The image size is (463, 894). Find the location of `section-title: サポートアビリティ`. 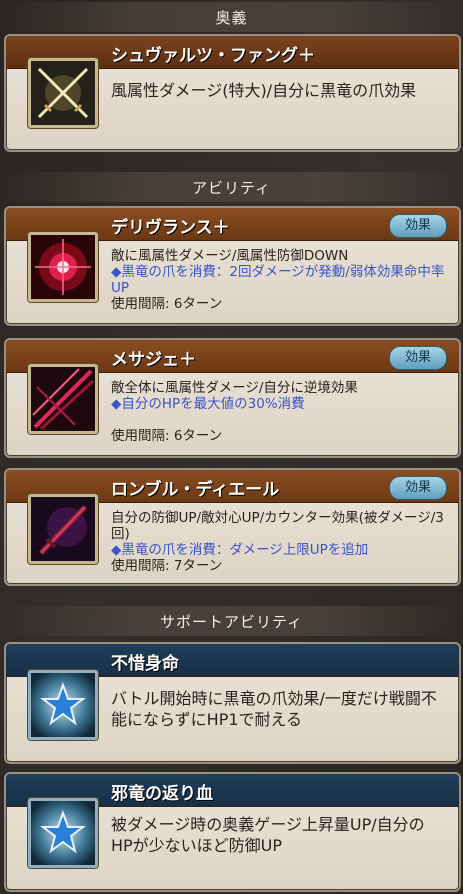

section-title: サポートアビリティ is located at coordinates (231, 621).